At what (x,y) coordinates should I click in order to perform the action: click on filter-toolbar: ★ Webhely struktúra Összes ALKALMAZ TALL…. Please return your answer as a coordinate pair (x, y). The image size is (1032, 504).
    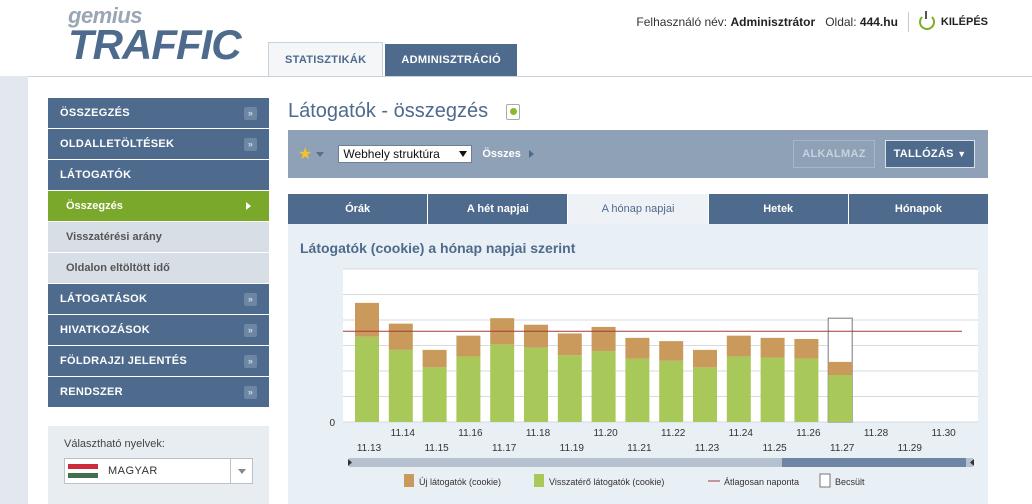
    Looking at the image, I should click on (638, 154).